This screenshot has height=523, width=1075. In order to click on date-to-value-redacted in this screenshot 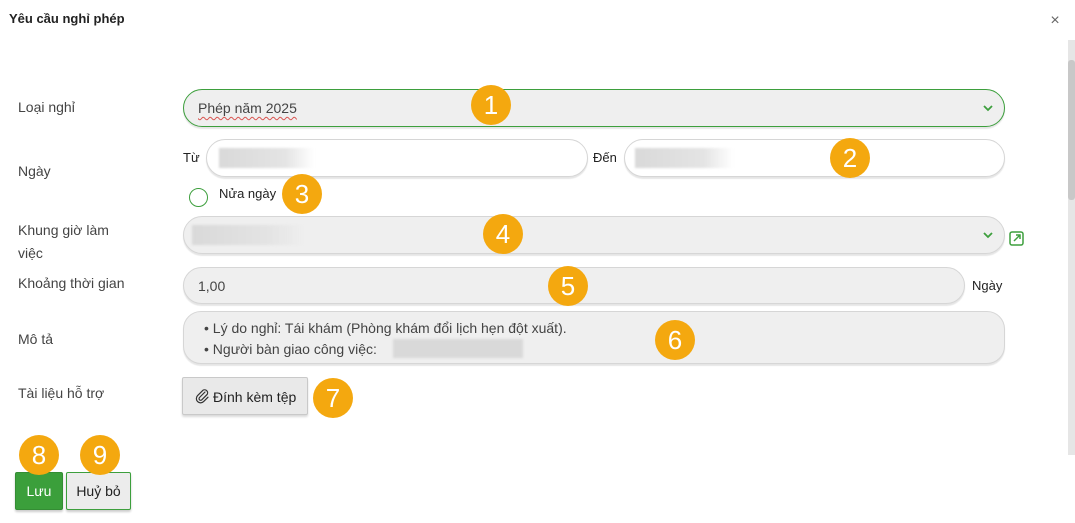, I will do `click(684, 158)`.